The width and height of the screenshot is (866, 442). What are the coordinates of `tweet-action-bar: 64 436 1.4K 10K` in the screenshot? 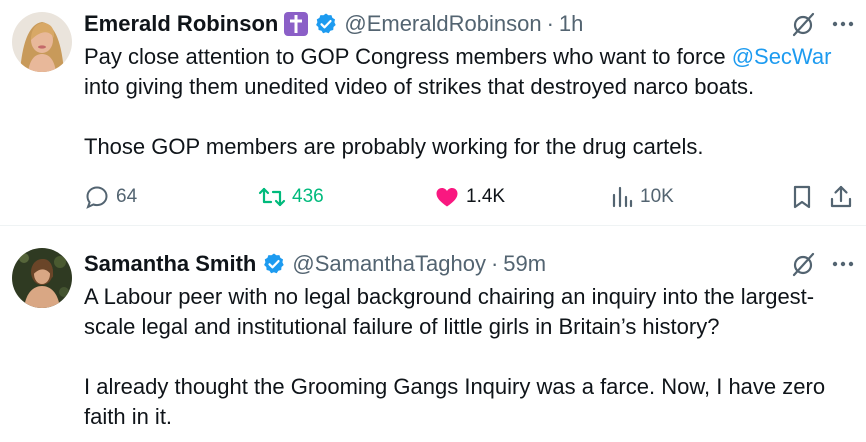 It's located at (472, 197).